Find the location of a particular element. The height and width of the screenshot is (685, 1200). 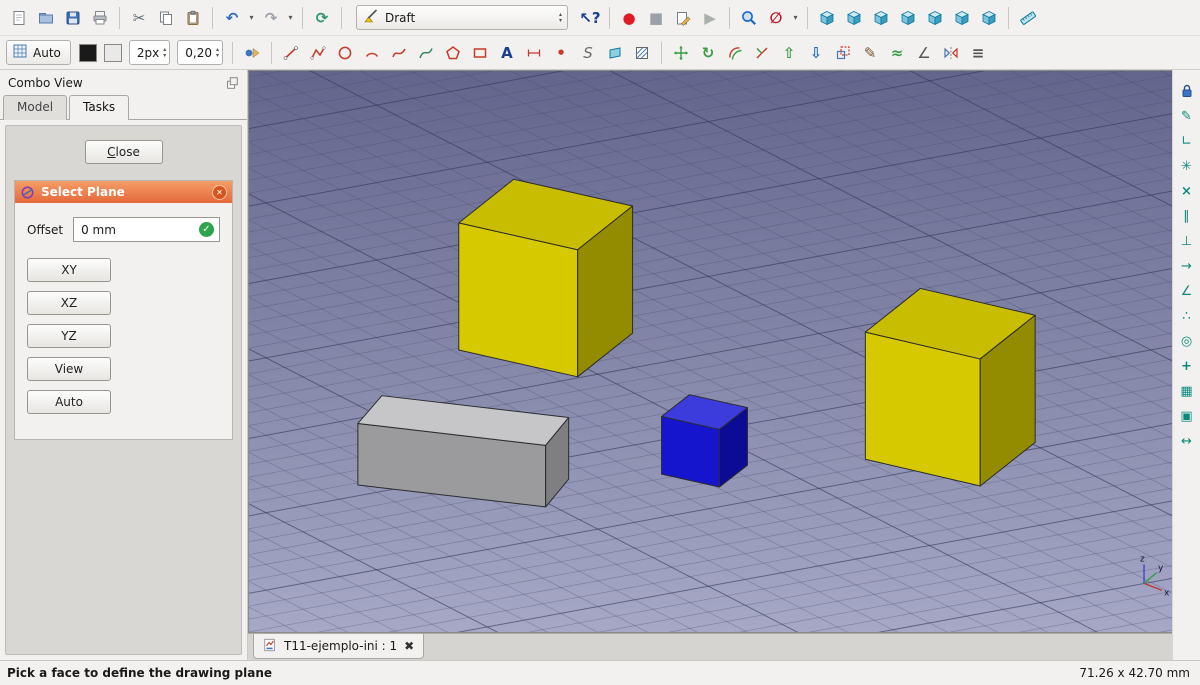

snap-extension-icon: → is located at coordinates (1187, 266).